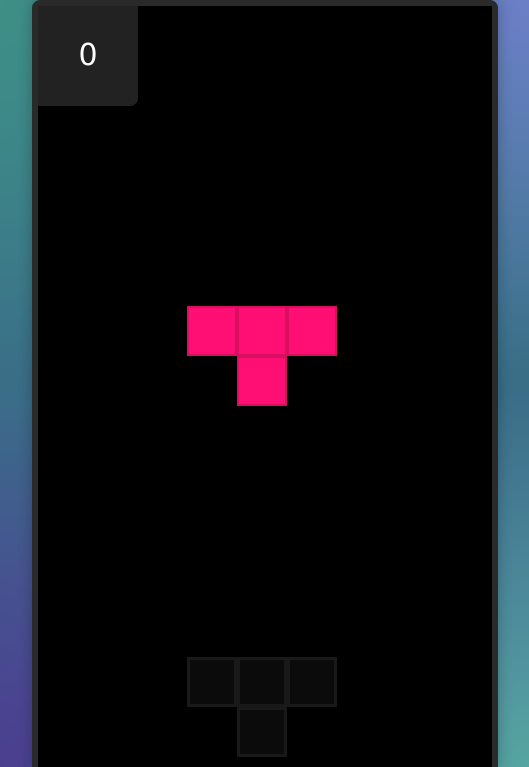 The width and height of the screenshot is (529, 767). I want to click on score-panel: 0, so click(88, 56).